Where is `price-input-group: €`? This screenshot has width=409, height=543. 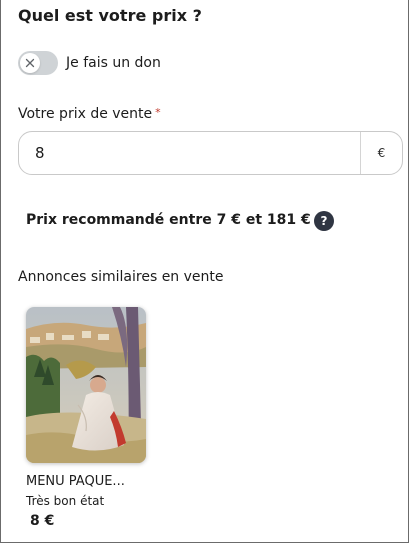
price-input-group: € is located at coordinates (210, 153).